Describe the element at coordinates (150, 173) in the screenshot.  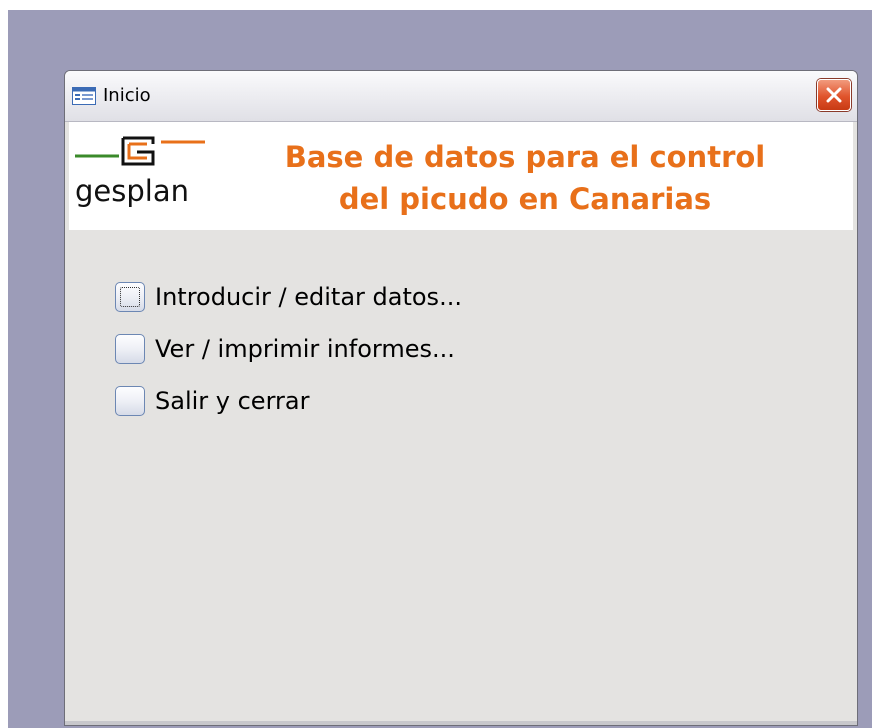
I see `gesplan-logo: gesplan` at that location.